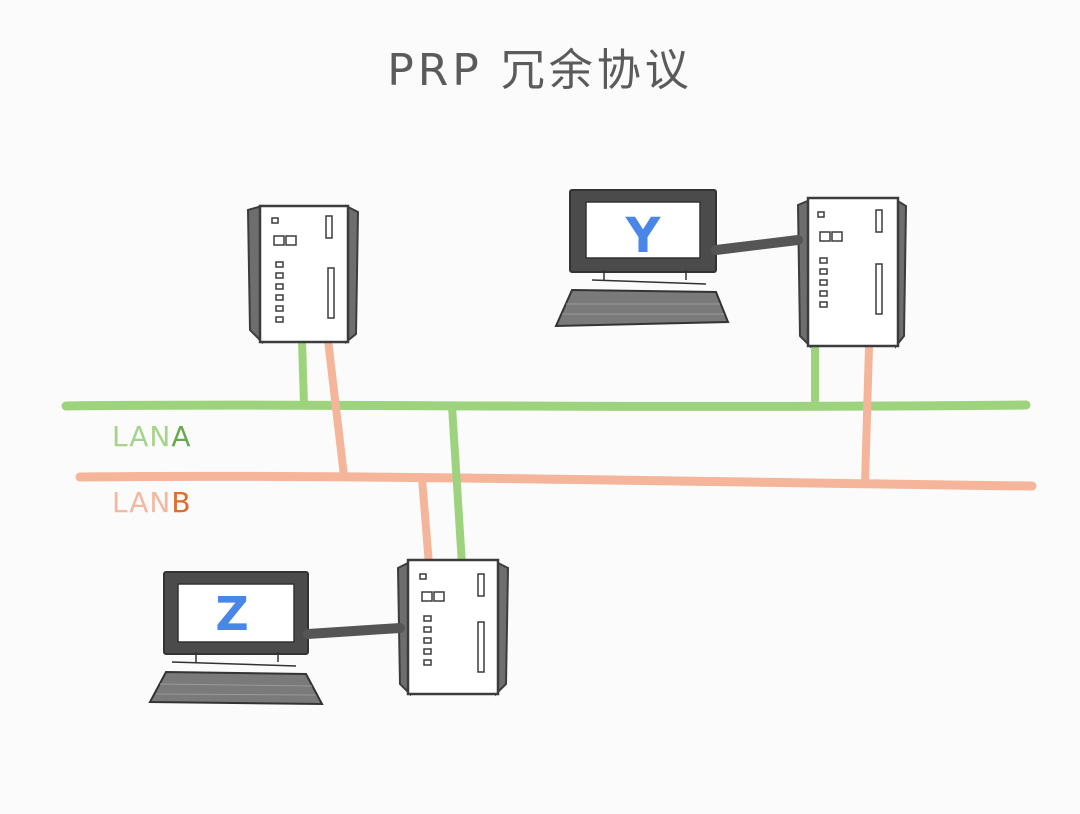 The width and height of the screenshot is (1080, 814). What do you see at coordinates (867, 415) in the screenshot?
I see `link-topright-lan-b` at bounding box center [867, 415].